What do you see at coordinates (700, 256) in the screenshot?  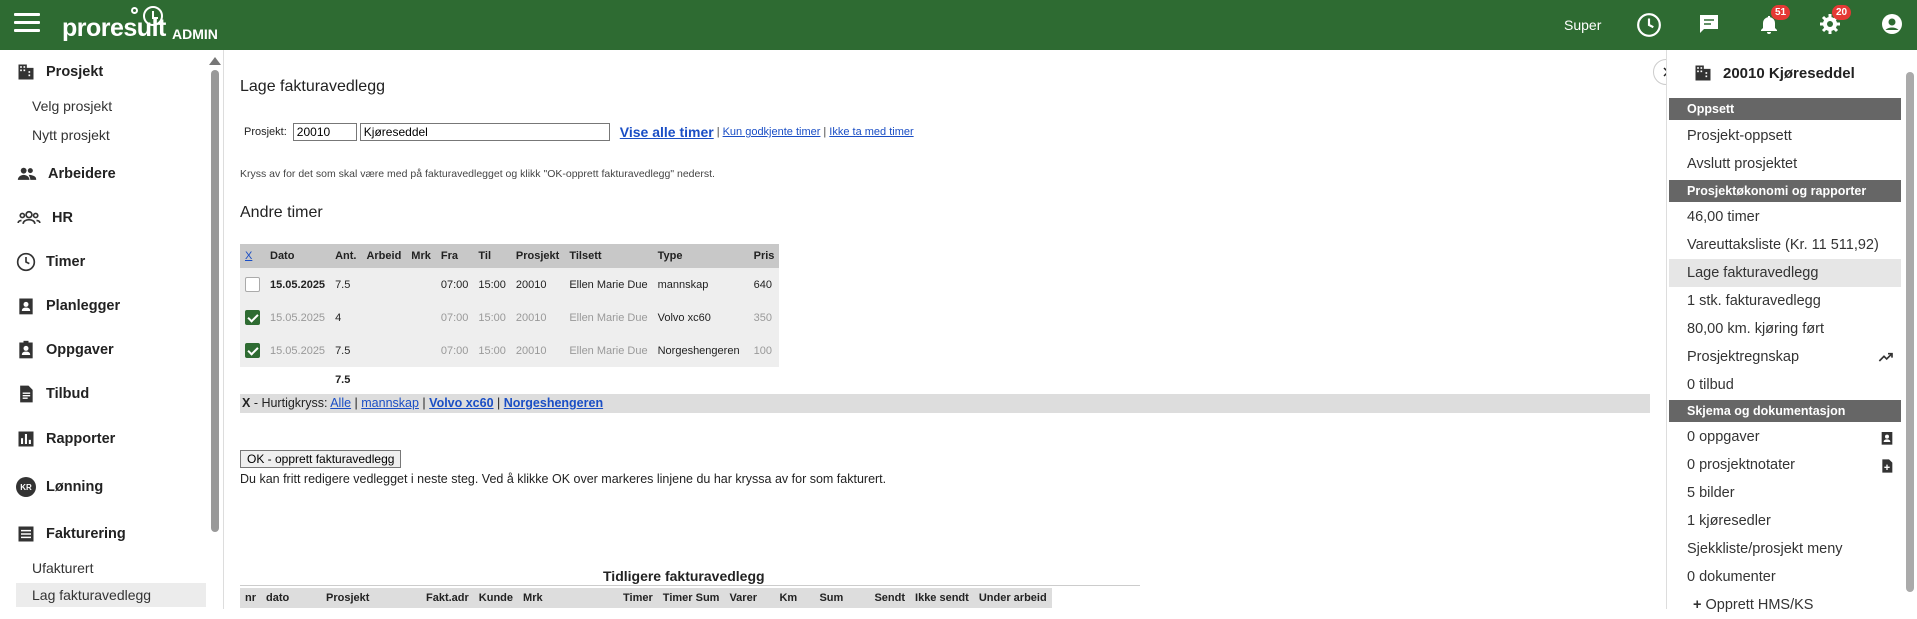 I see `col-type: Type` at bounding box center [700, 256].